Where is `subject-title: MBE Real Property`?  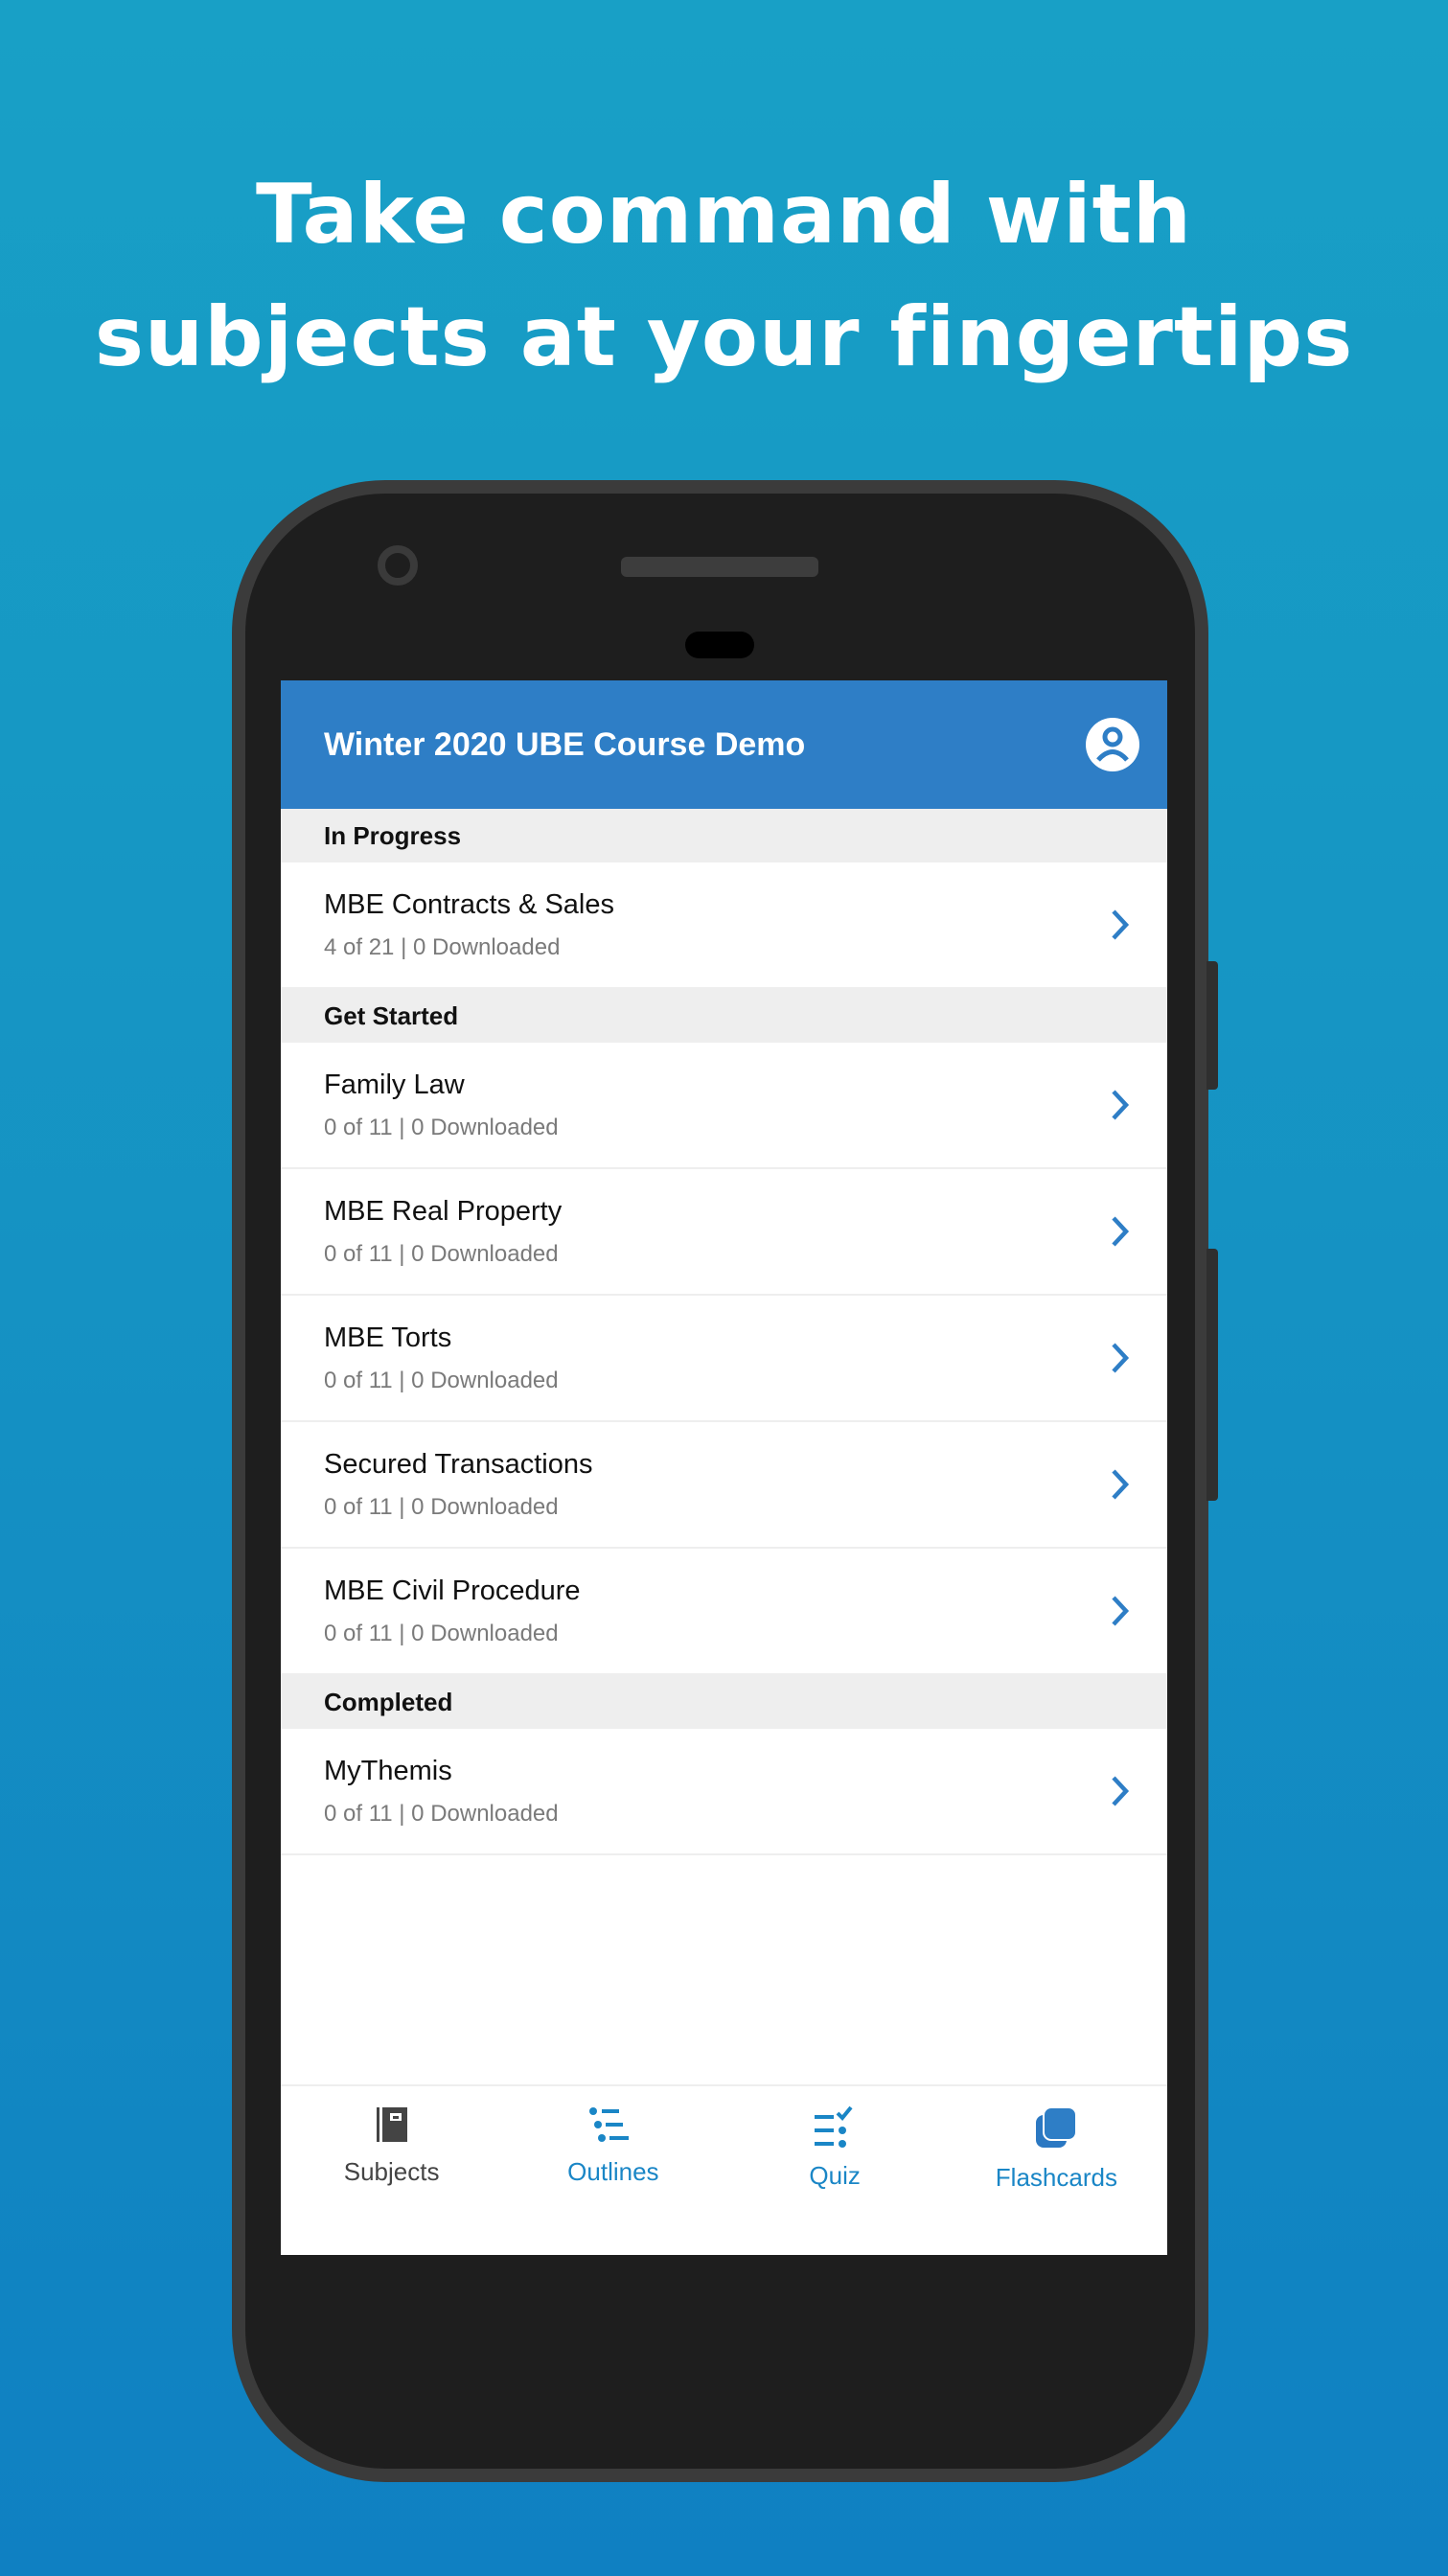
subject-title: MBE Real Property is located at coordinates (443, 1211).